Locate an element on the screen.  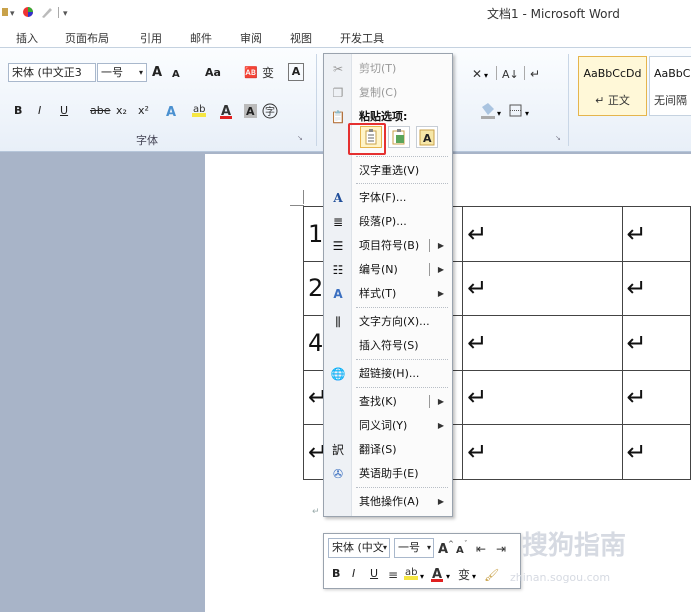
font-icon: A is located at coordinates (338, 198).